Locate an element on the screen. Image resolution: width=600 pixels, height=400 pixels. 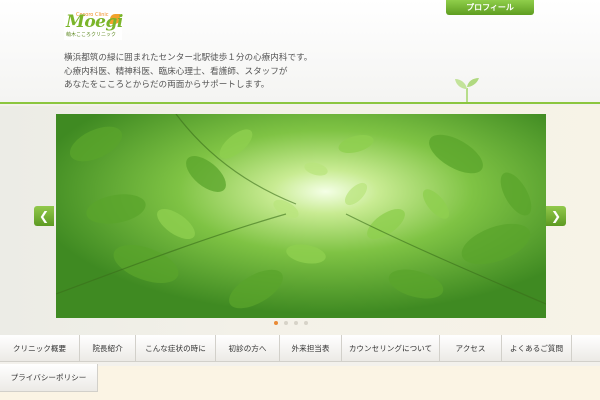
nav-item-director: 院長紹介 is located at coordinates (108, 348).